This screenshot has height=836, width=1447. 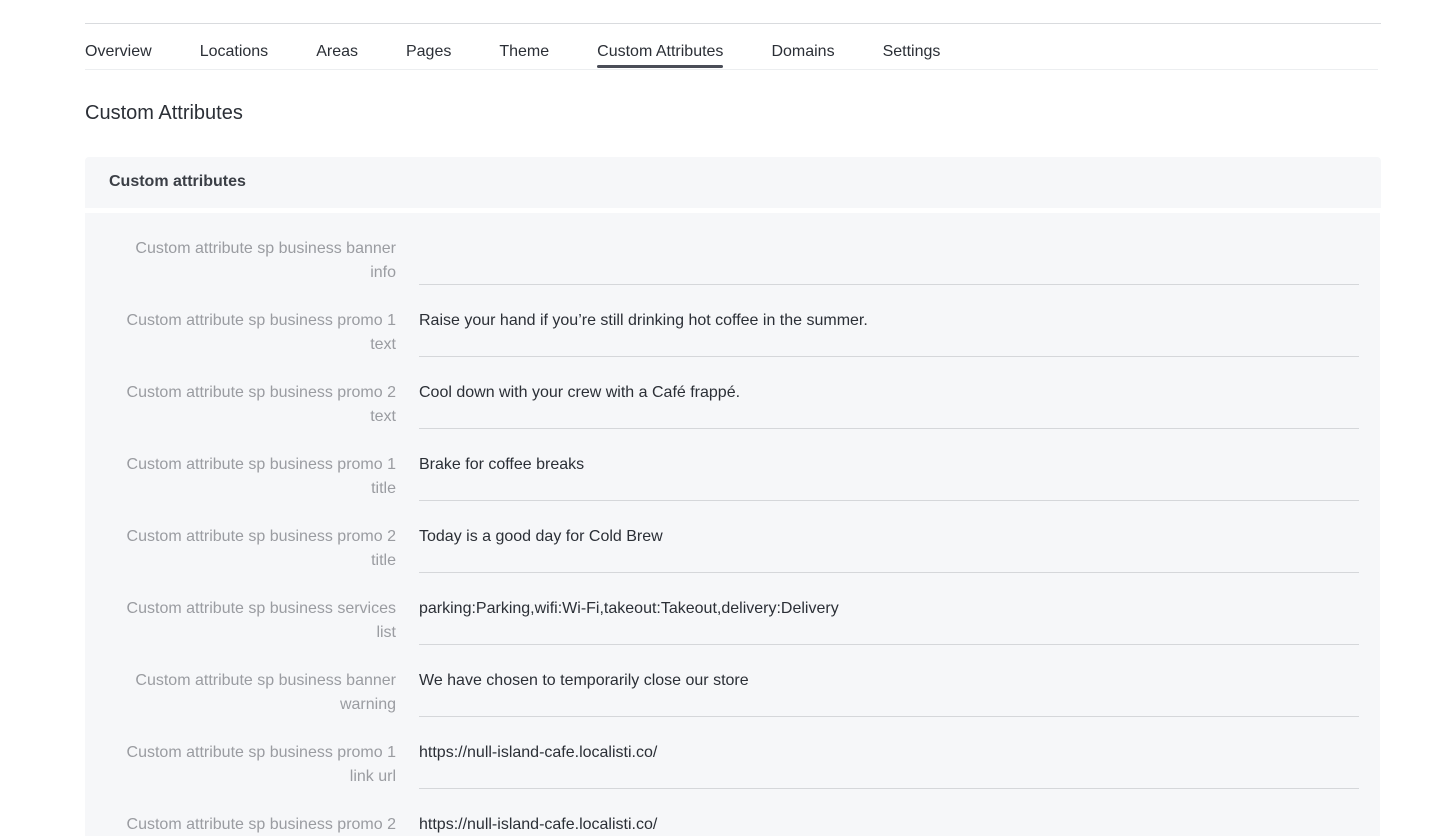 What do you see at coordinates (428, 54) in the screenshot?
I see `tab-pages: Pages` at bounding box center [428, 54].